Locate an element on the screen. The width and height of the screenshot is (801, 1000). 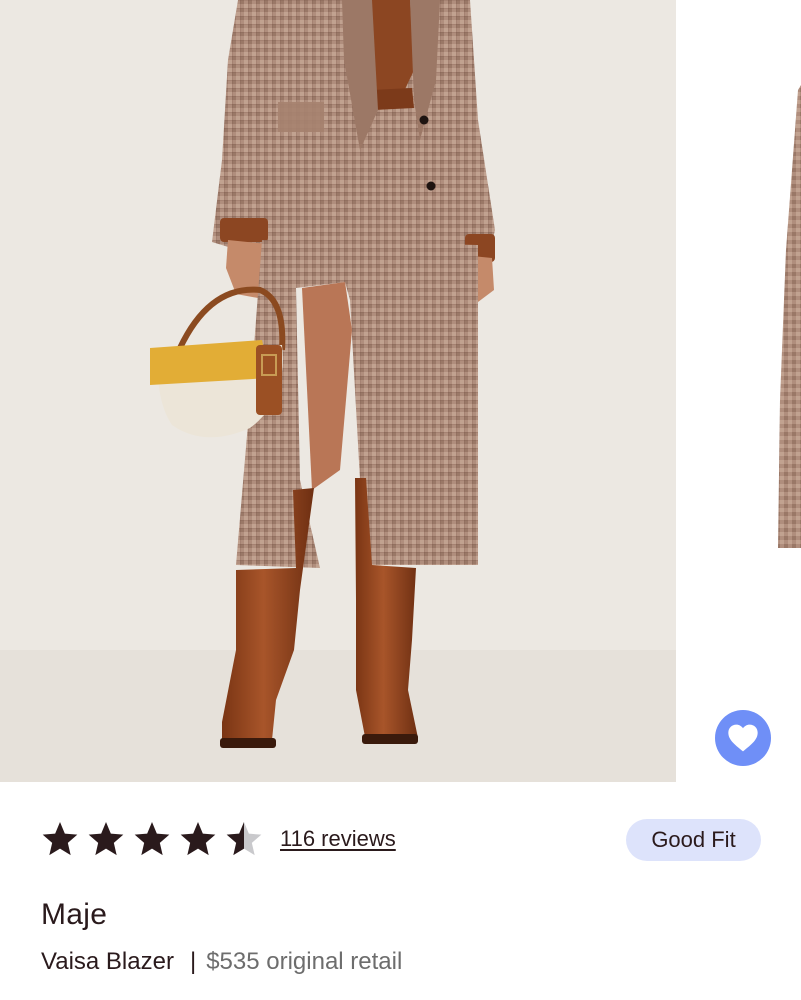
star-rating is located at coordinates (152, 839).